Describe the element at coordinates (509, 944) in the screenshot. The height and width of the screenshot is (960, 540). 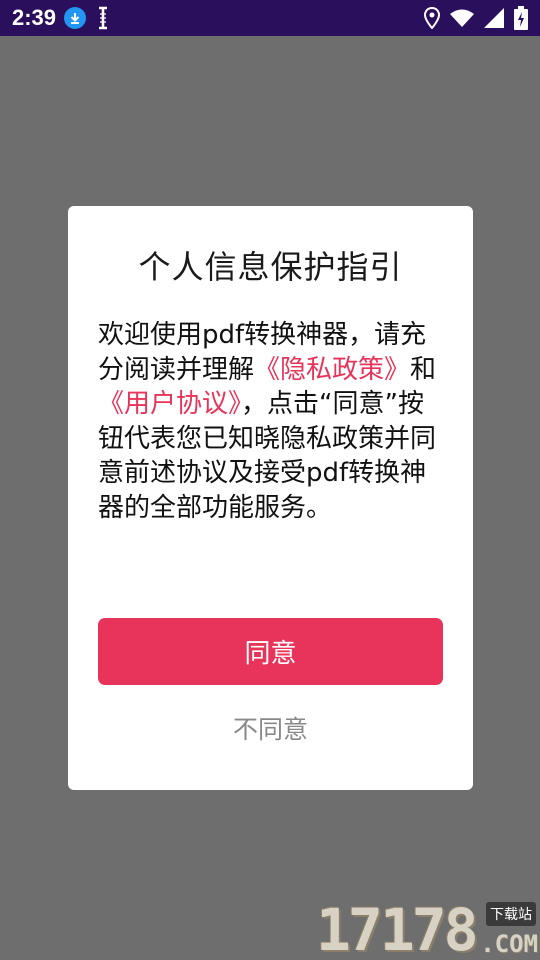
I see `watermark-domain: .COM` at that location.